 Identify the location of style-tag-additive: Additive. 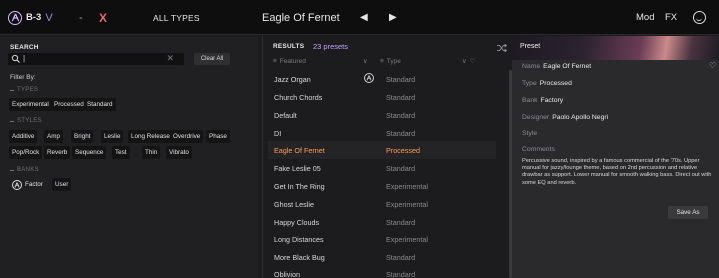
(23, 136).